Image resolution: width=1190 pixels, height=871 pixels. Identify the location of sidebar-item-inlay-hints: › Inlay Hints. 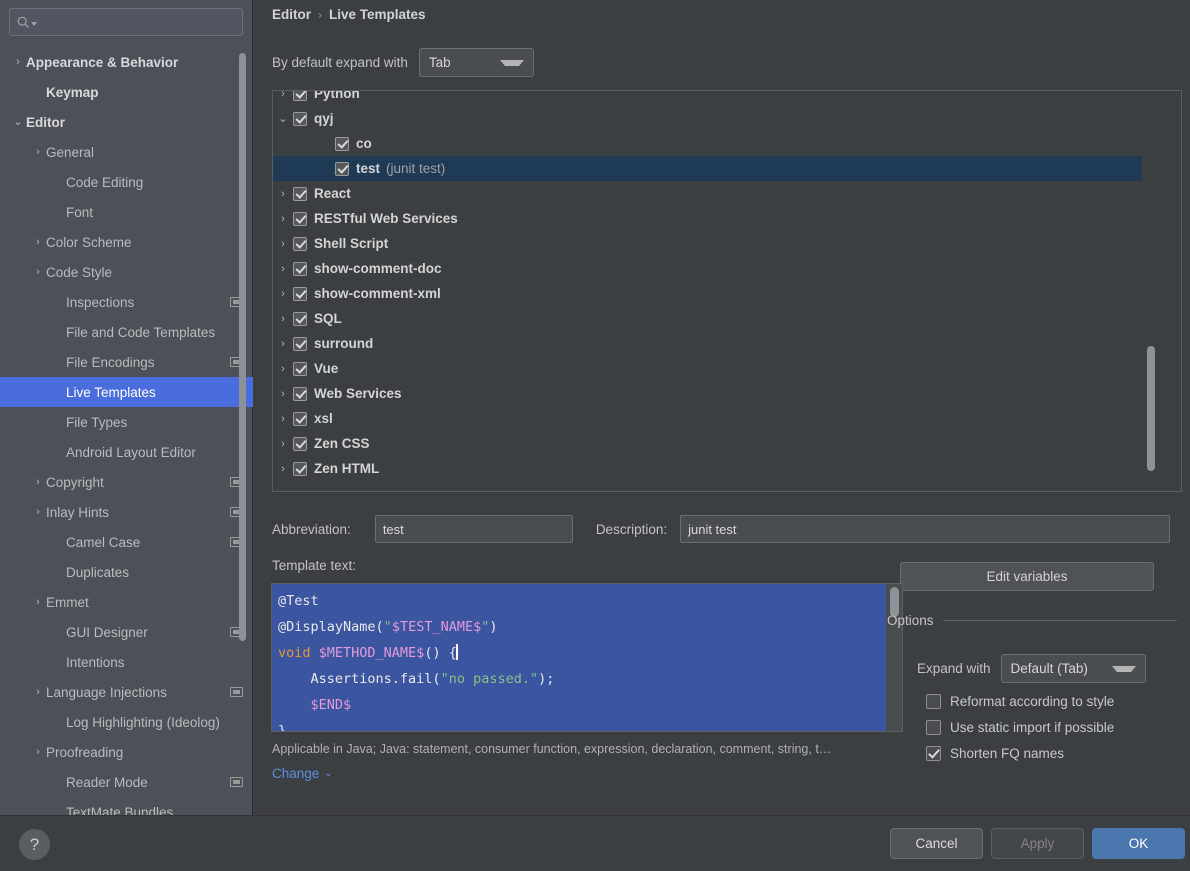
(126, 512).